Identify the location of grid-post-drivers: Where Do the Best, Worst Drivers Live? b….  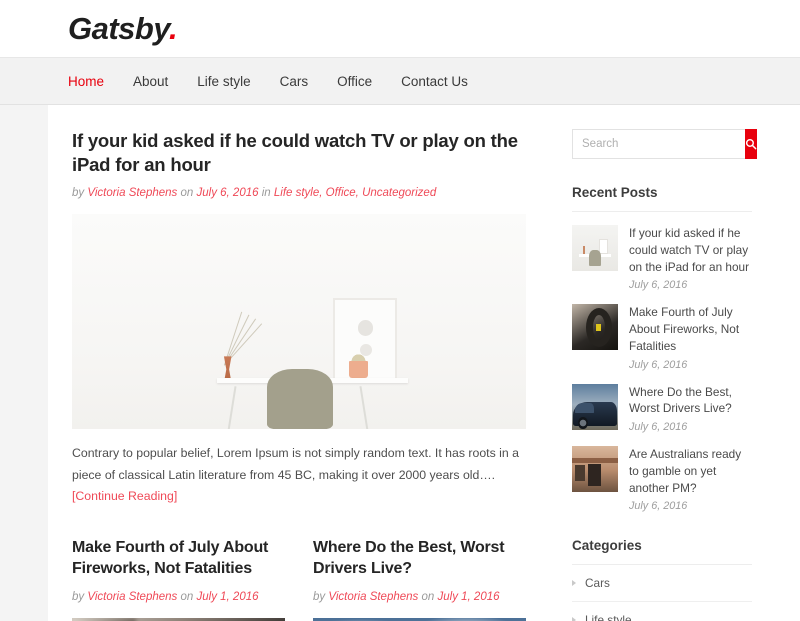
(419, 579).